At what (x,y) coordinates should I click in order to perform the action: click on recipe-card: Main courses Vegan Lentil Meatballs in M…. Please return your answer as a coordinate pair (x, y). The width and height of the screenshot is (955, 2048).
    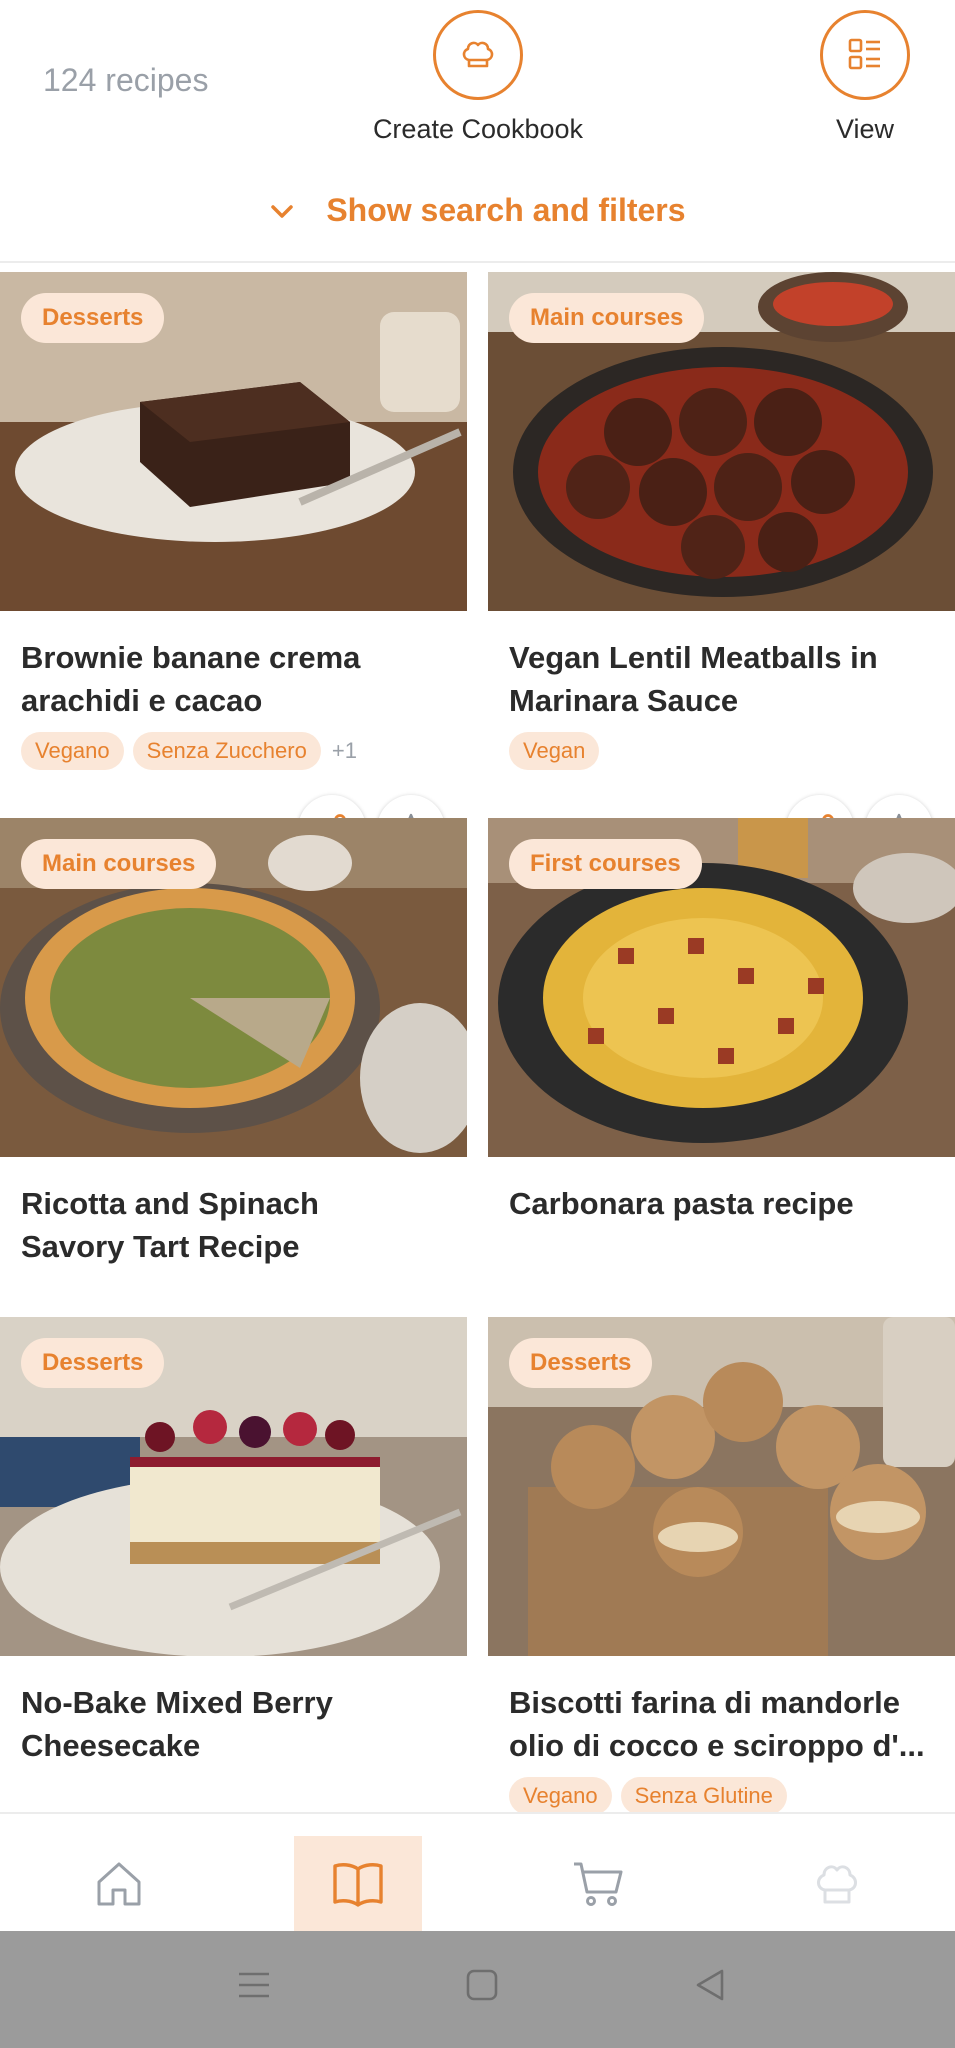
    Looking at the image, I should click on (721, 567).